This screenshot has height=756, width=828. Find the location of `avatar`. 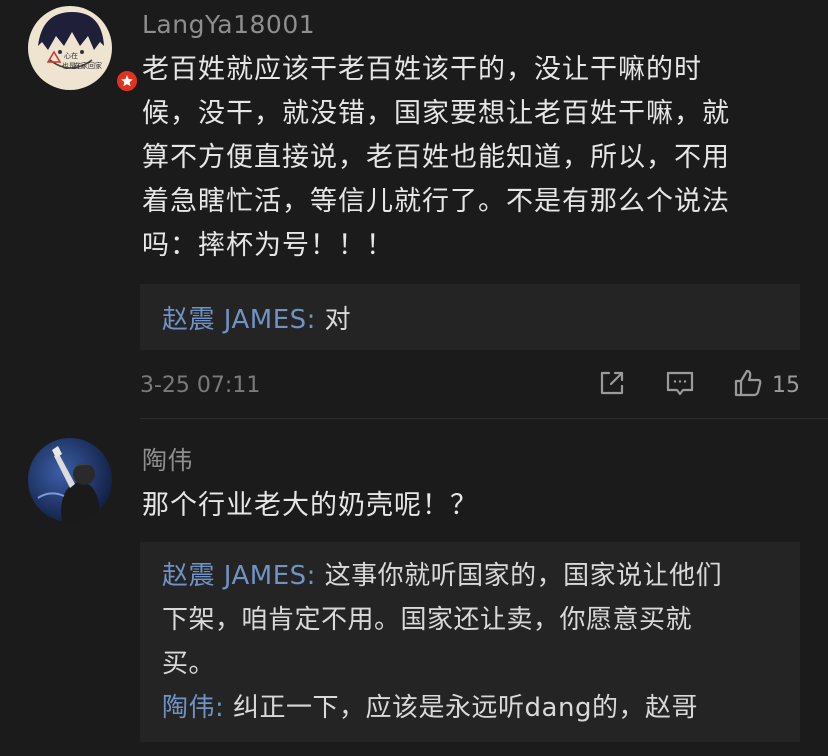

avatar is located at coordinates (70, 480).